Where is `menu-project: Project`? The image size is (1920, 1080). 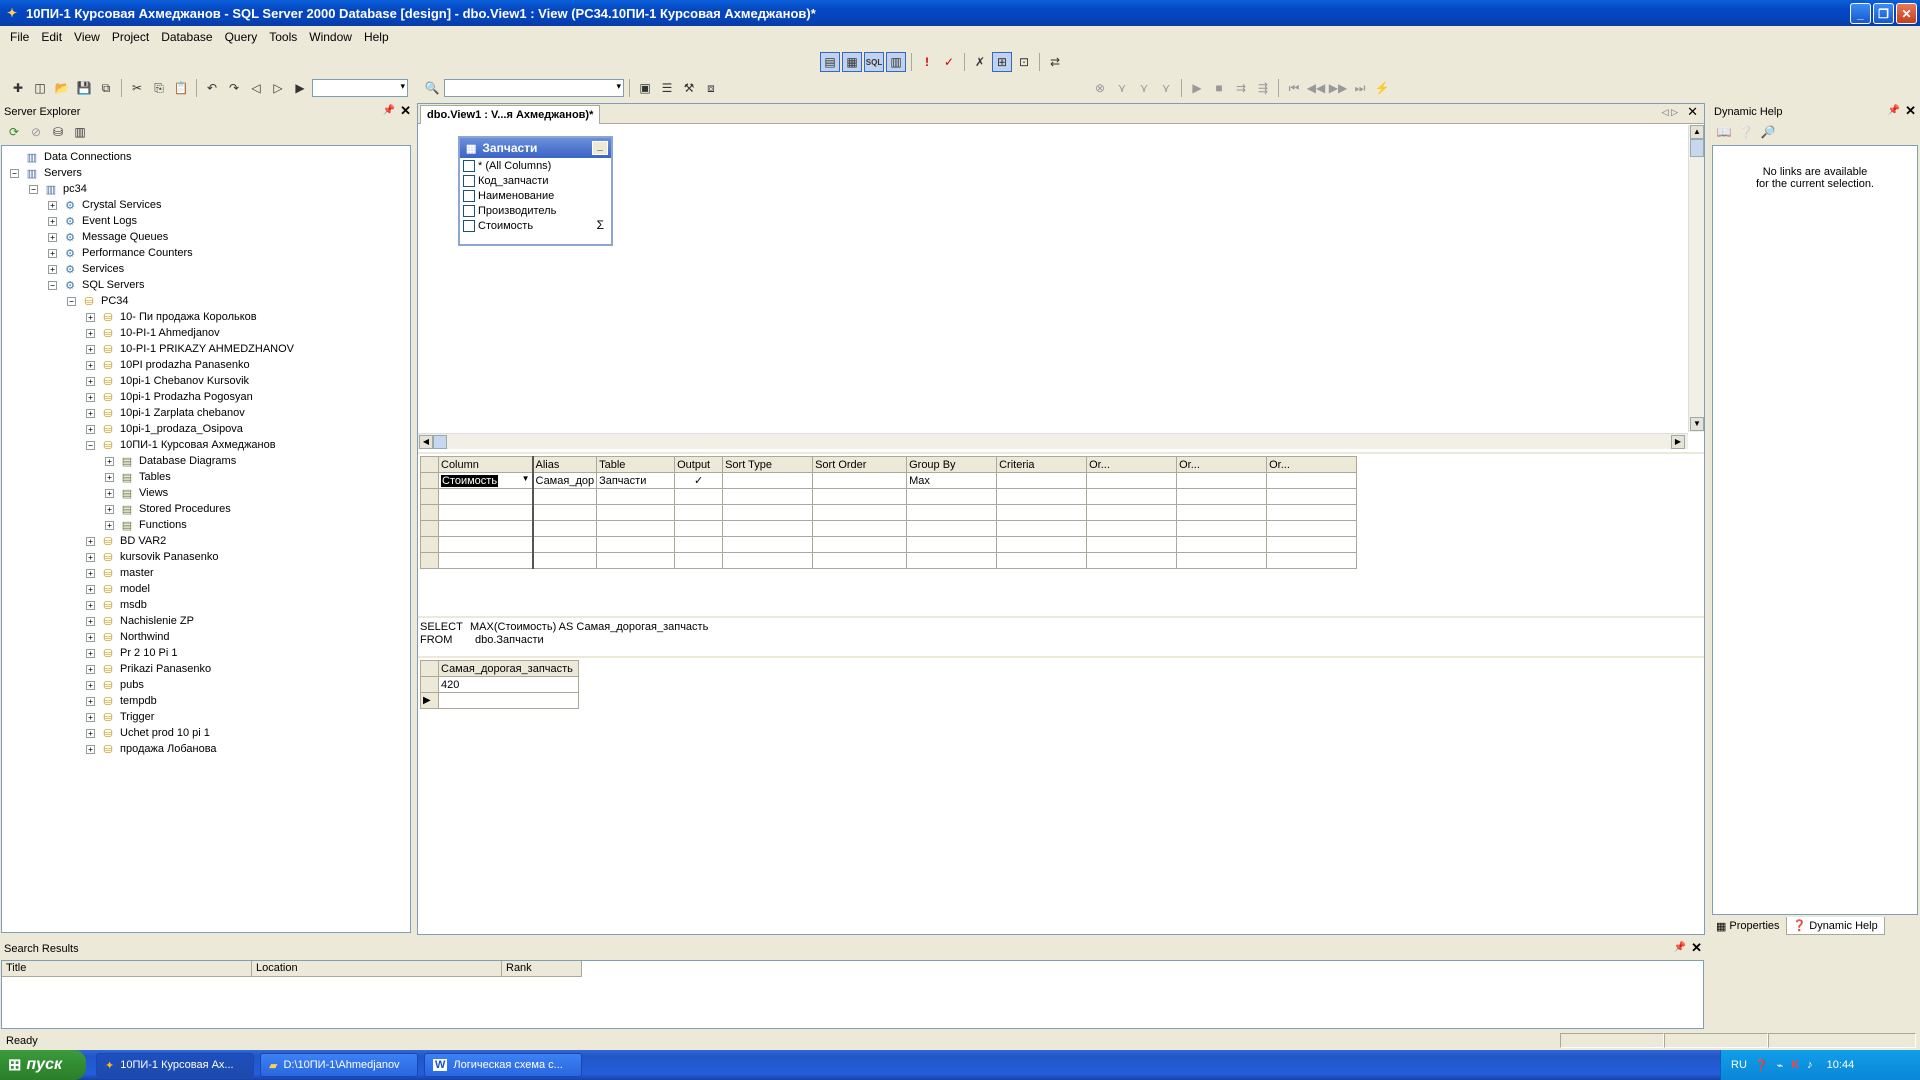
menu-project: Project is located at coordinates (130, 37).